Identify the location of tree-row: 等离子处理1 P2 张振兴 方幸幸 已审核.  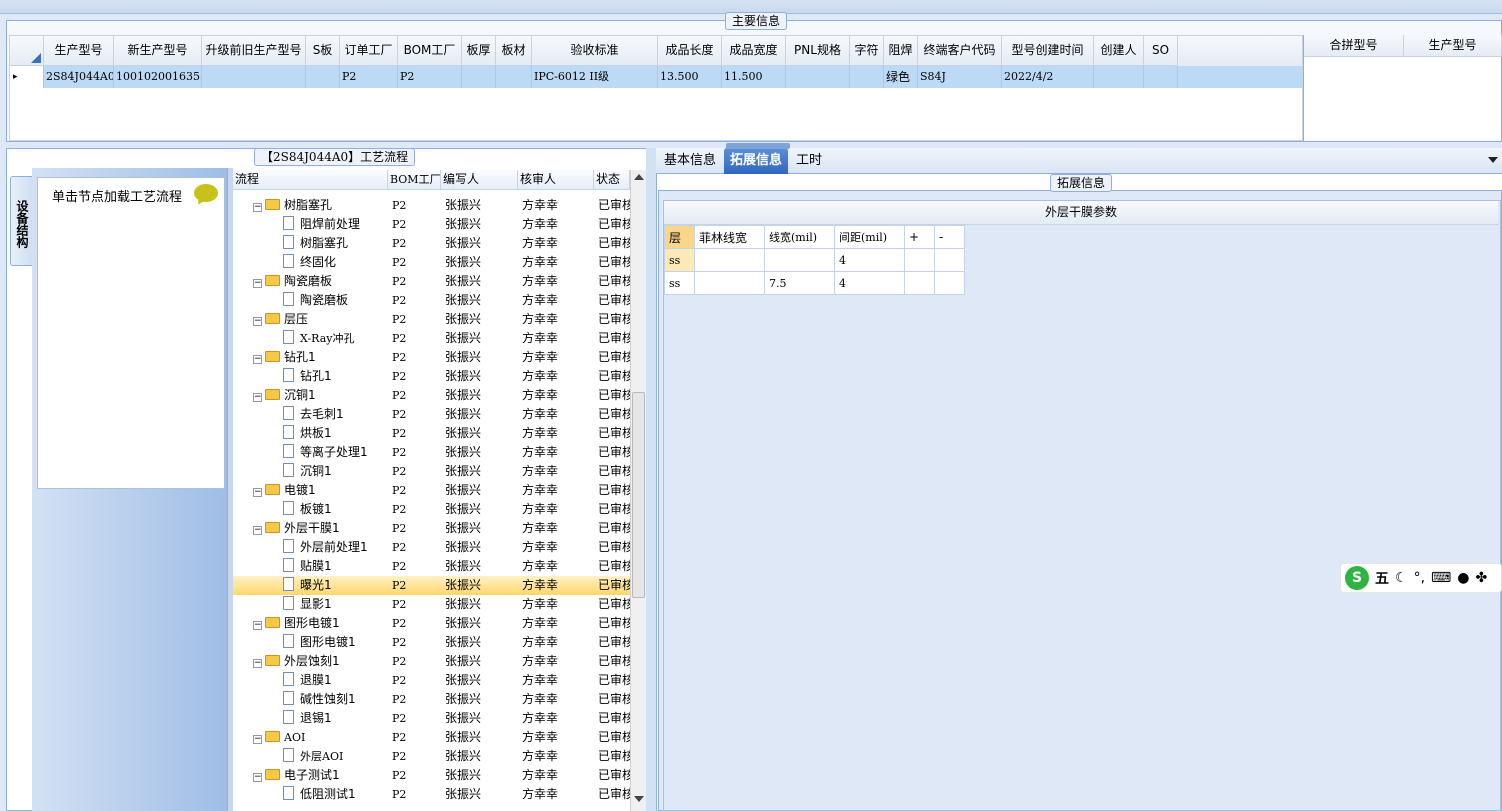
(431, 452).